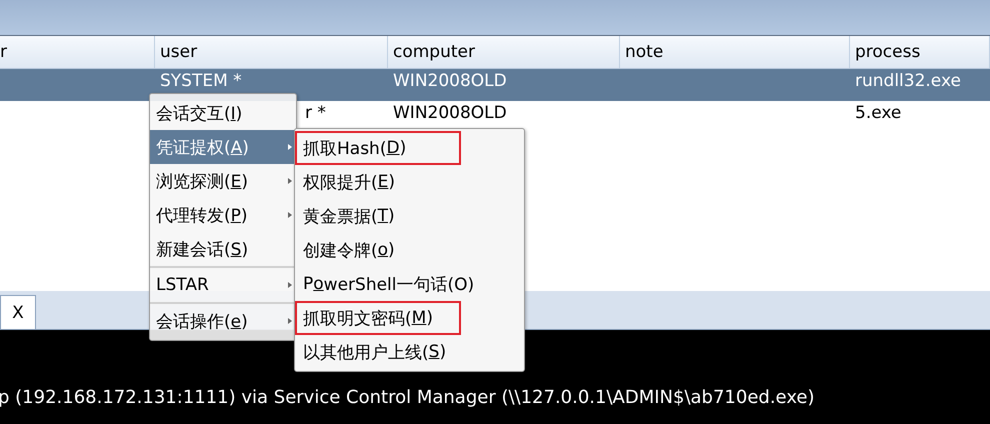 This screenshot has width=990, height=424. Describe the element at coordinates (201, 81) in the screenshot. I see `table-cell: SYSTEM *` at that location.